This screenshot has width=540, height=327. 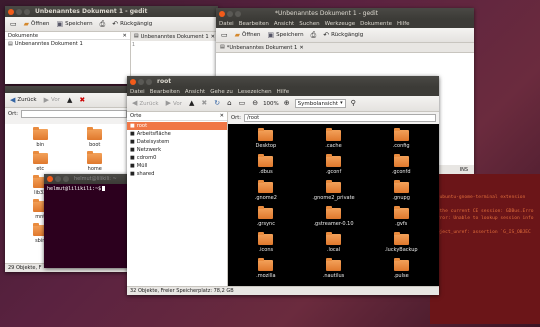 What do you see at coordinates (401, 246) in the screenshot?
I see `folder-item: .luckyBackup` at bounding box center [401, 246].